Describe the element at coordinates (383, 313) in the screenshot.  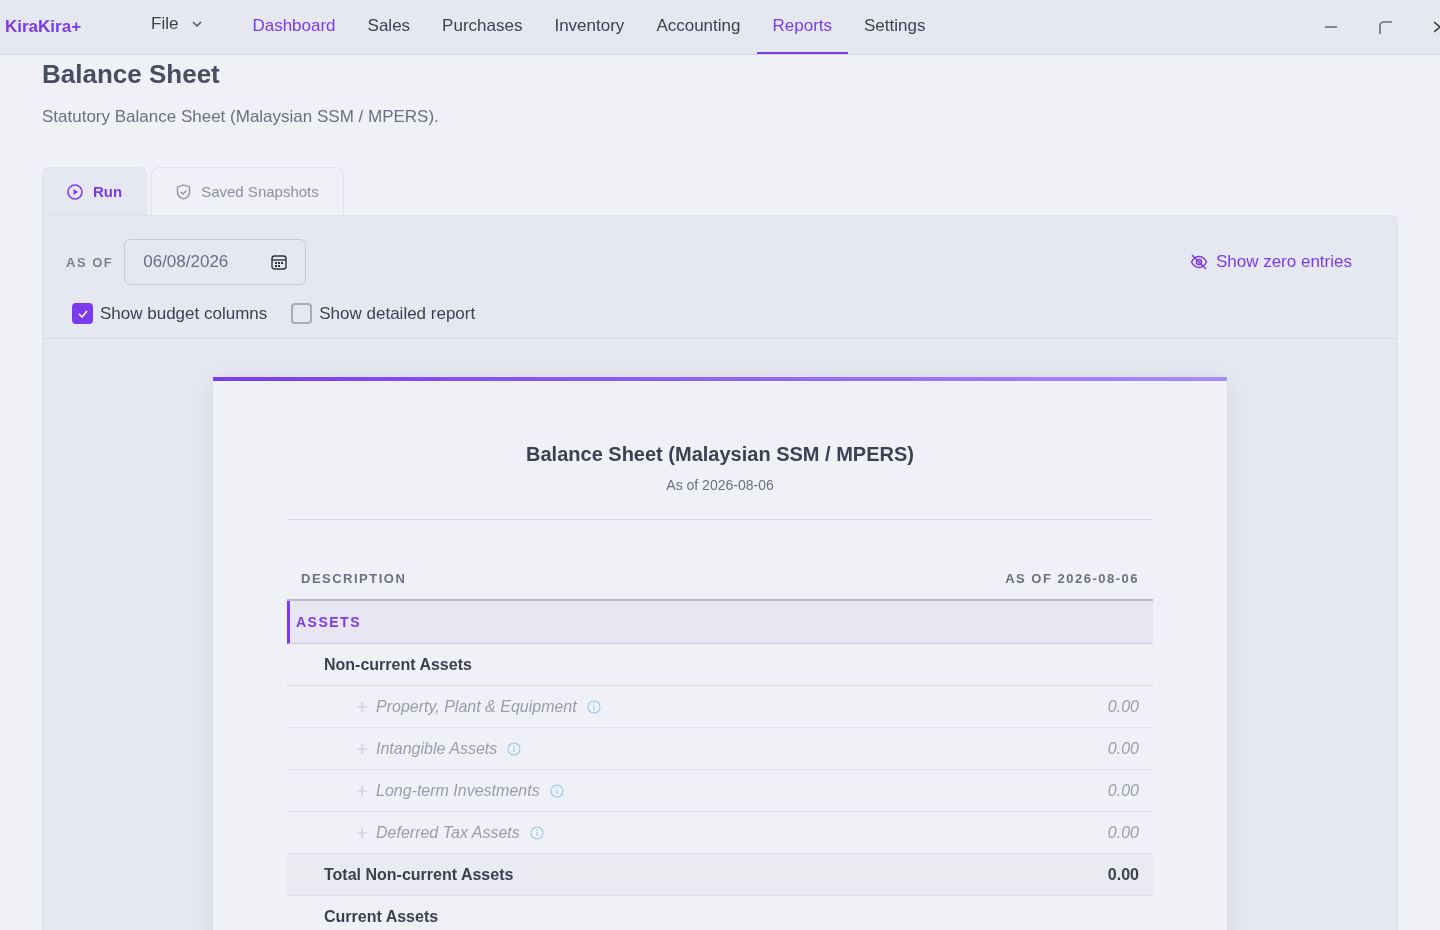
I see `checkbox-option: Show detailed report` at that location.